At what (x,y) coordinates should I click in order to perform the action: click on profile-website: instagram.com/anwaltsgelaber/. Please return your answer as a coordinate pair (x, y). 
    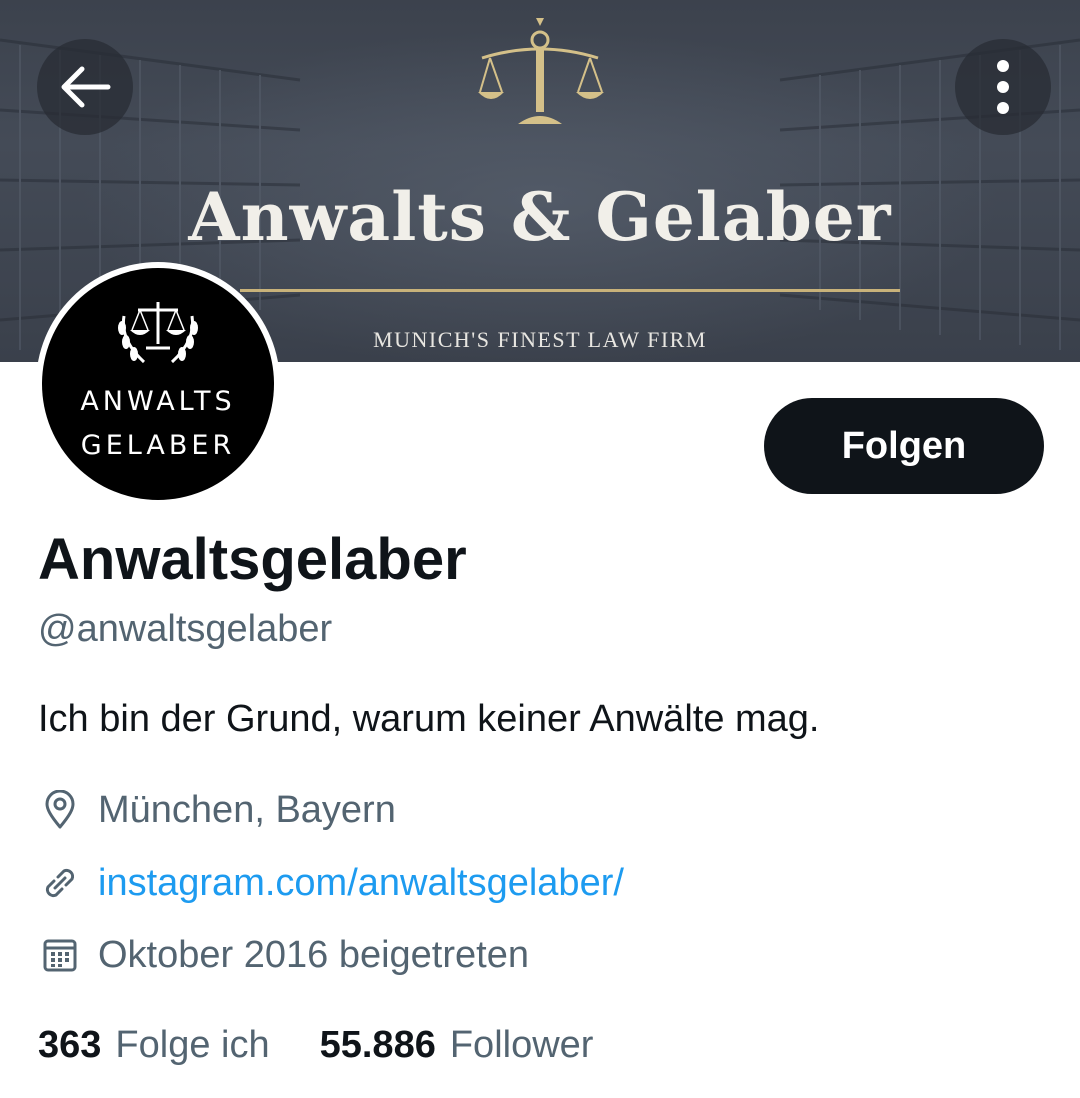
    Looking at the image, I should click on (331, 883).